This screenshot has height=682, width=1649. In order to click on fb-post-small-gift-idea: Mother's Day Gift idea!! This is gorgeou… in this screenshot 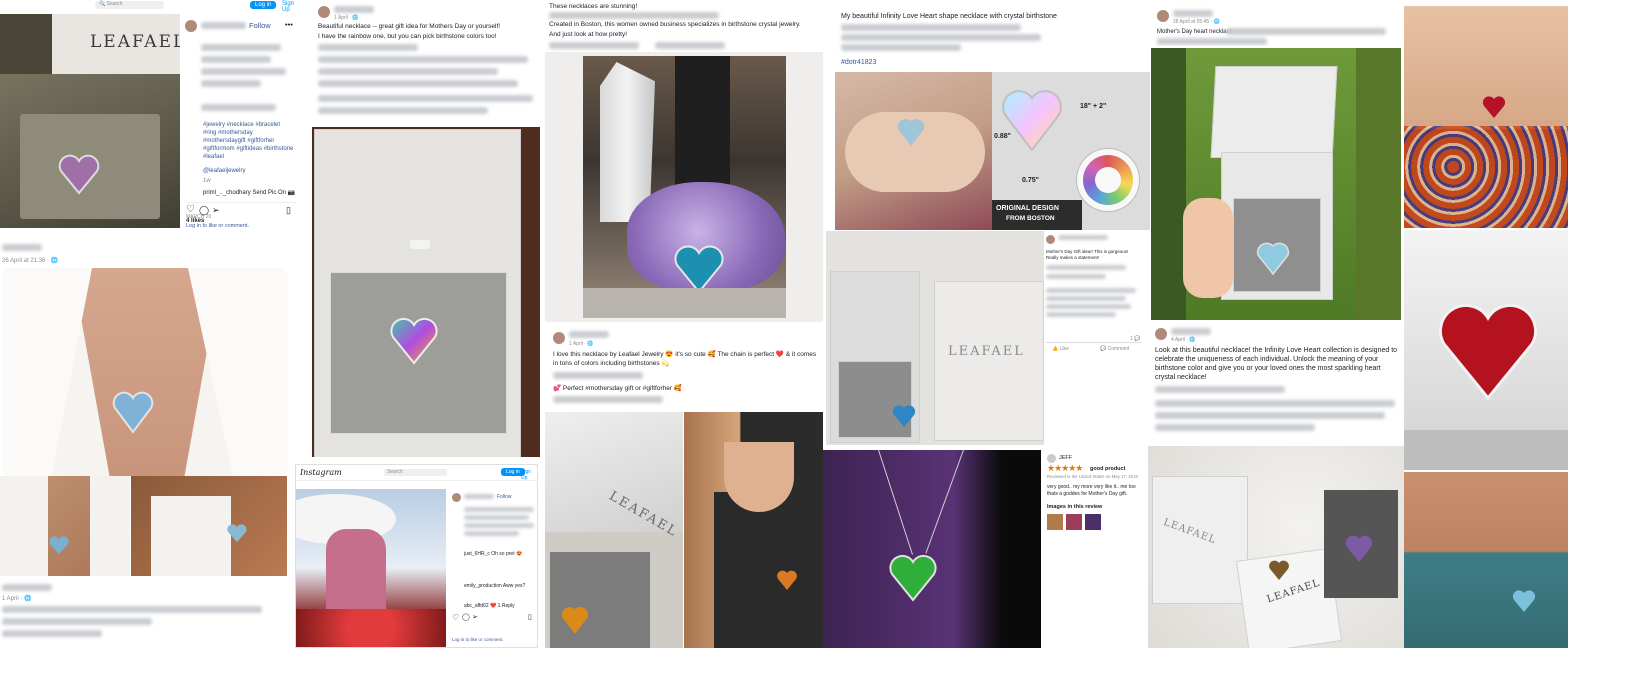, I will do `click(1094, 294)`.